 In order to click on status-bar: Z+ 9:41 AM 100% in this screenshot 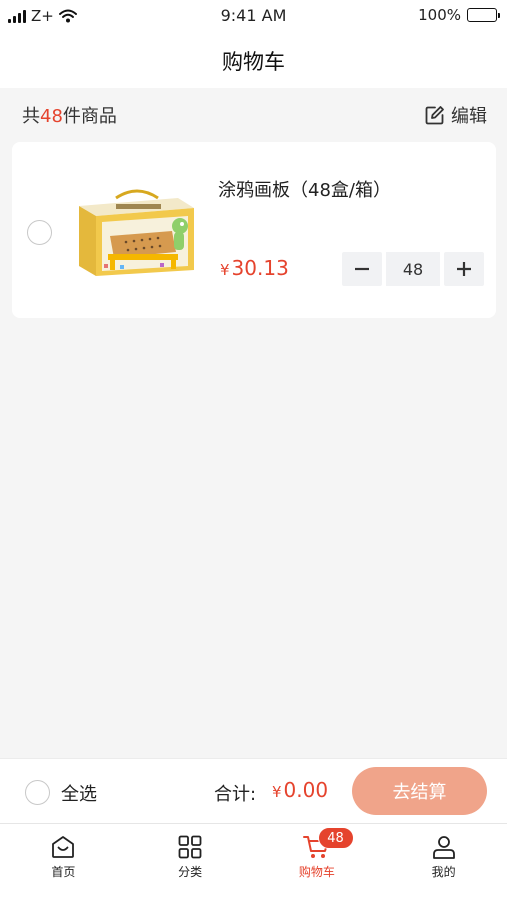, I will do `click(253, 17)`.